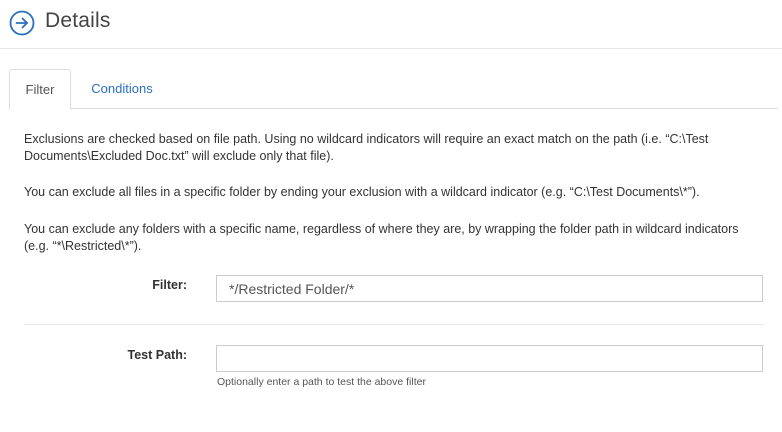 Image resolution: width=782 pixels, height=432 pixels. Describe the element at coordinates (40, 89) in the screenshot. I see `tab-filter: Filter` at that location.